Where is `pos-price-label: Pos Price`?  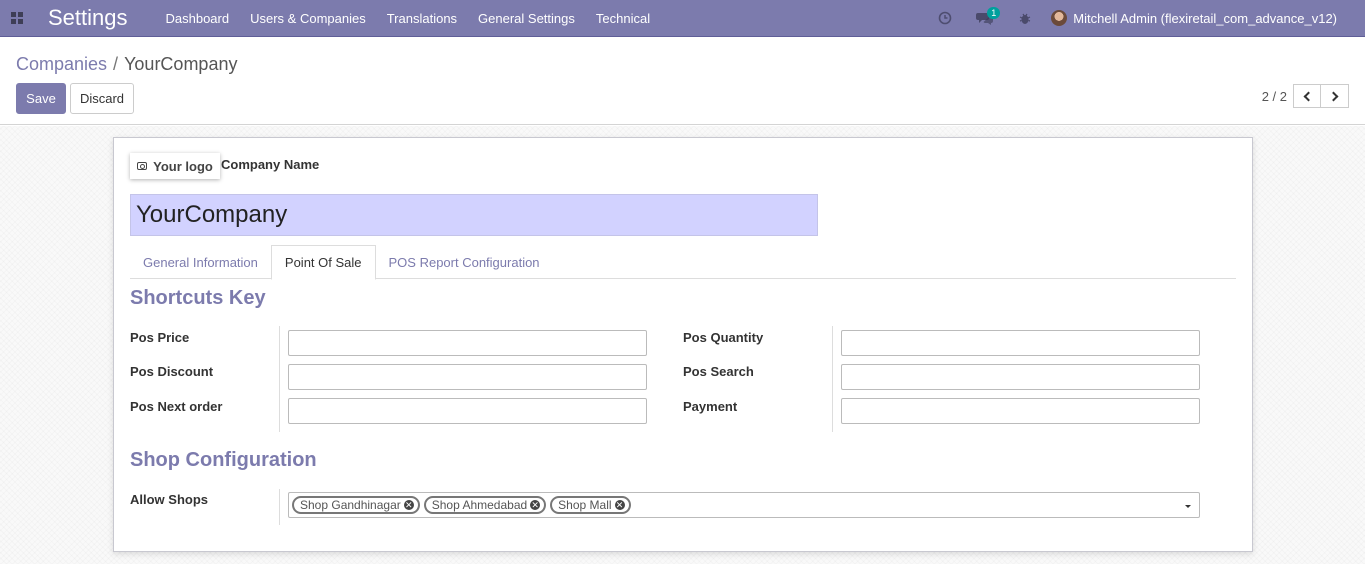
pos-price-label: Pos Price is located at coordinates (160, 337).